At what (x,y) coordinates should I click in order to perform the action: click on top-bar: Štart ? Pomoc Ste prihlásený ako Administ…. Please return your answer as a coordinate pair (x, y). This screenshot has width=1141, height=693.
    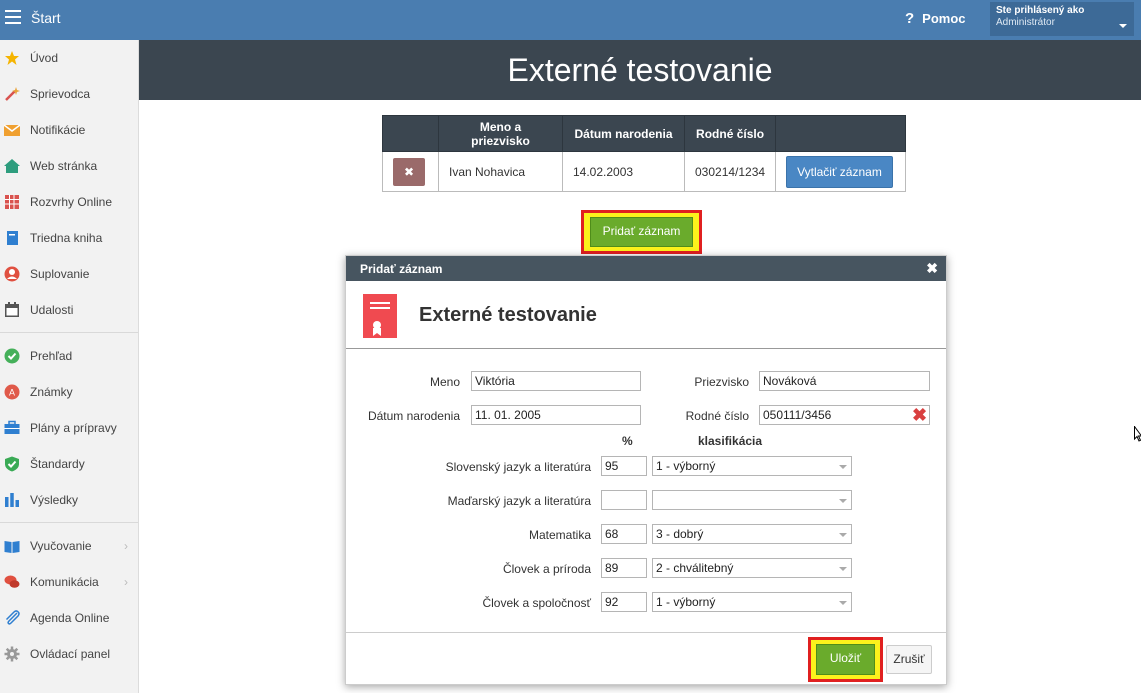
    Looking at the image, I should click on (570, 20).